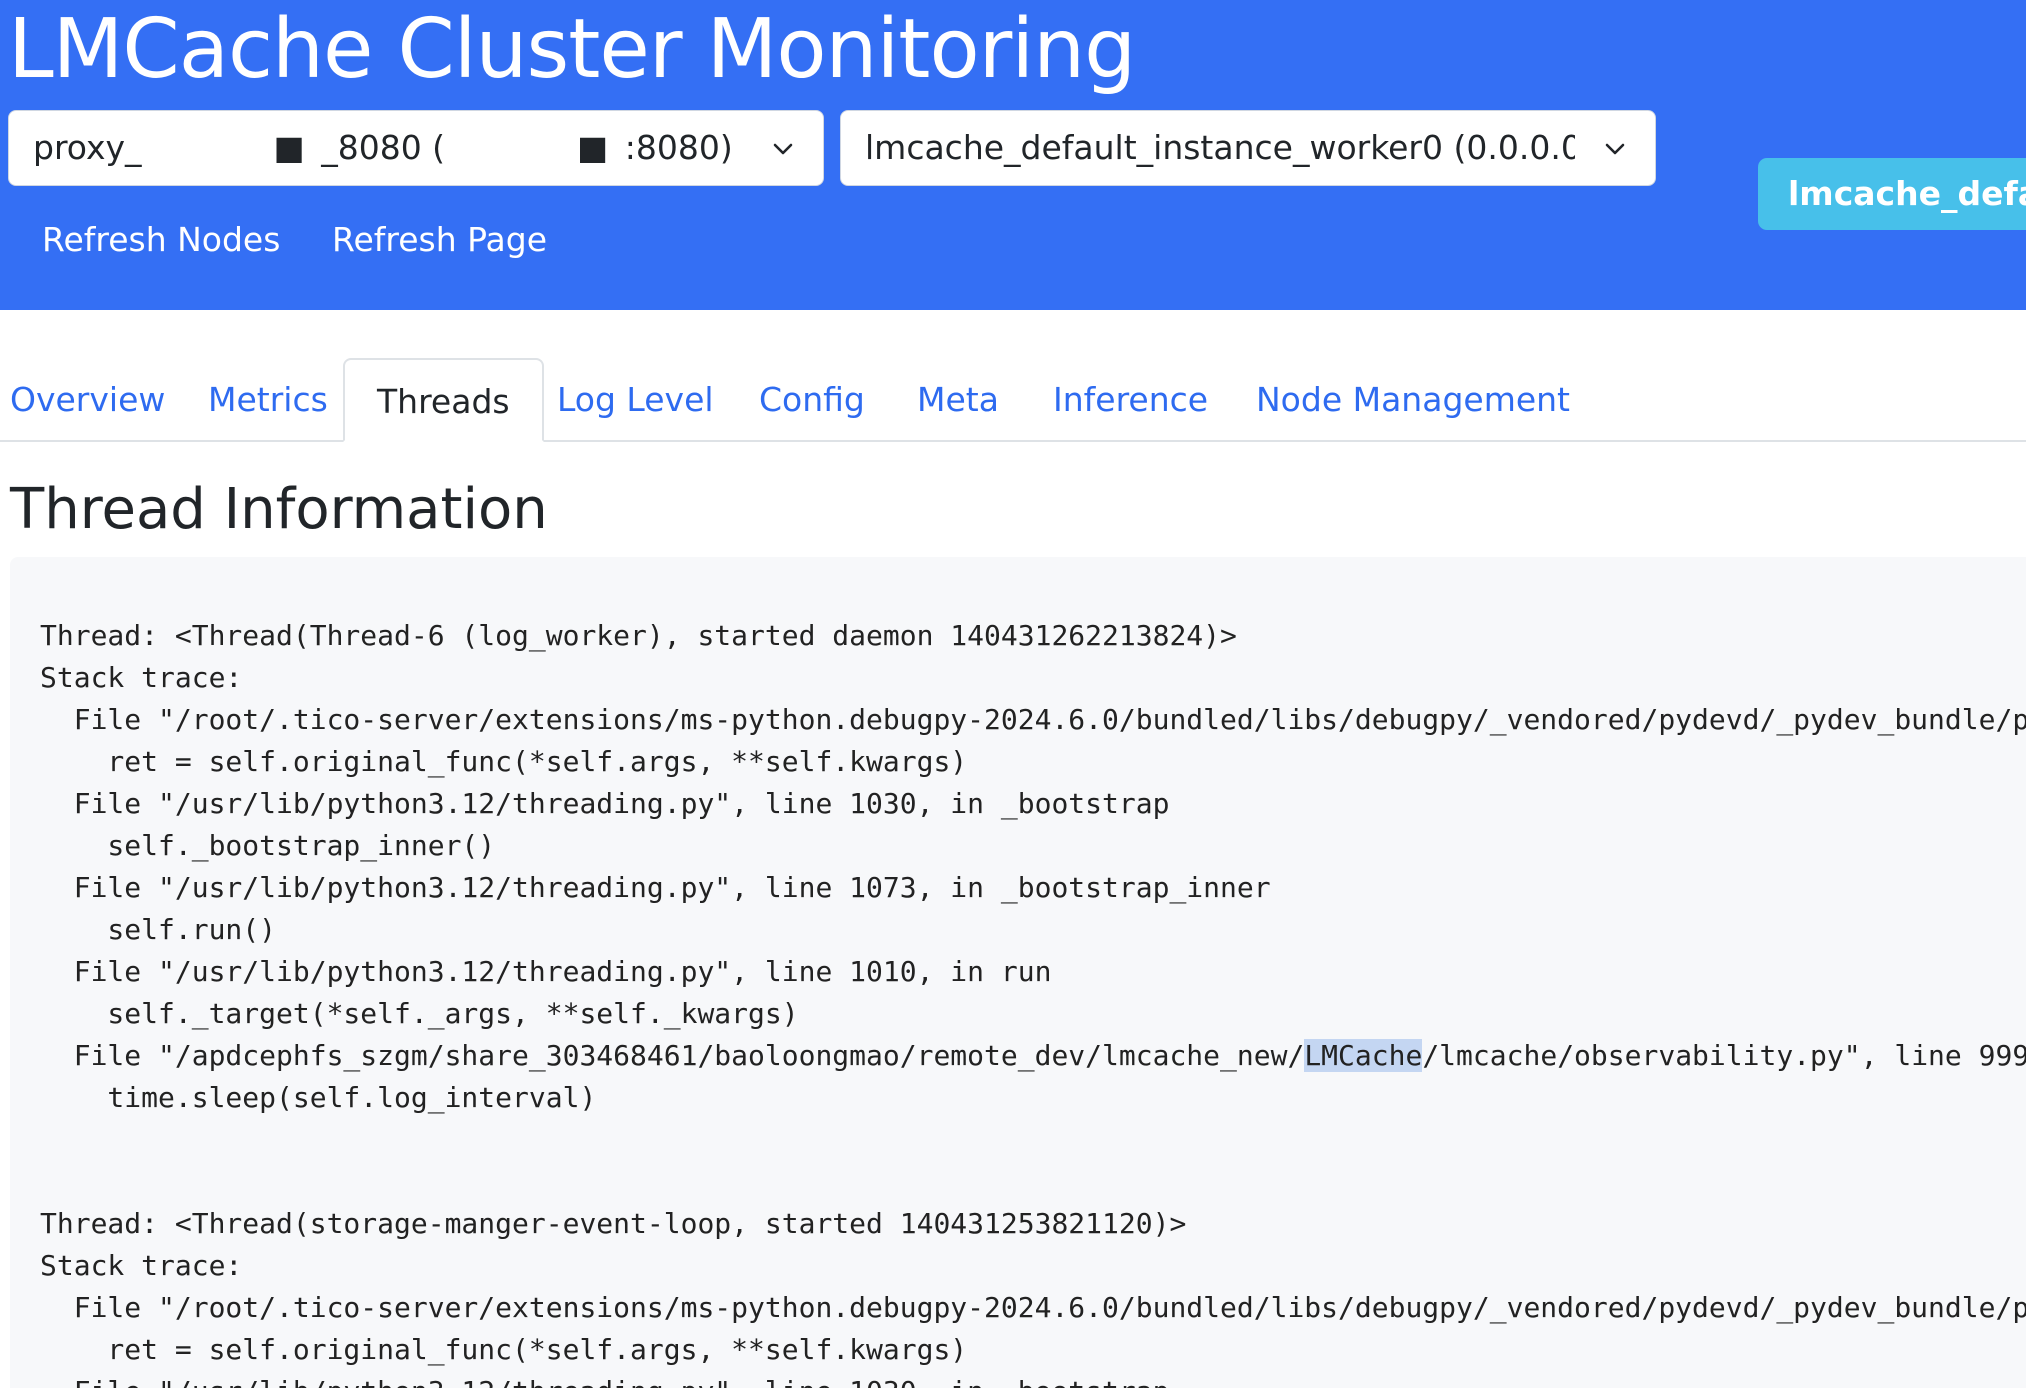 The image size is (2026, 1388). I want to click on tab-meta: Meta, so click(958, 400).